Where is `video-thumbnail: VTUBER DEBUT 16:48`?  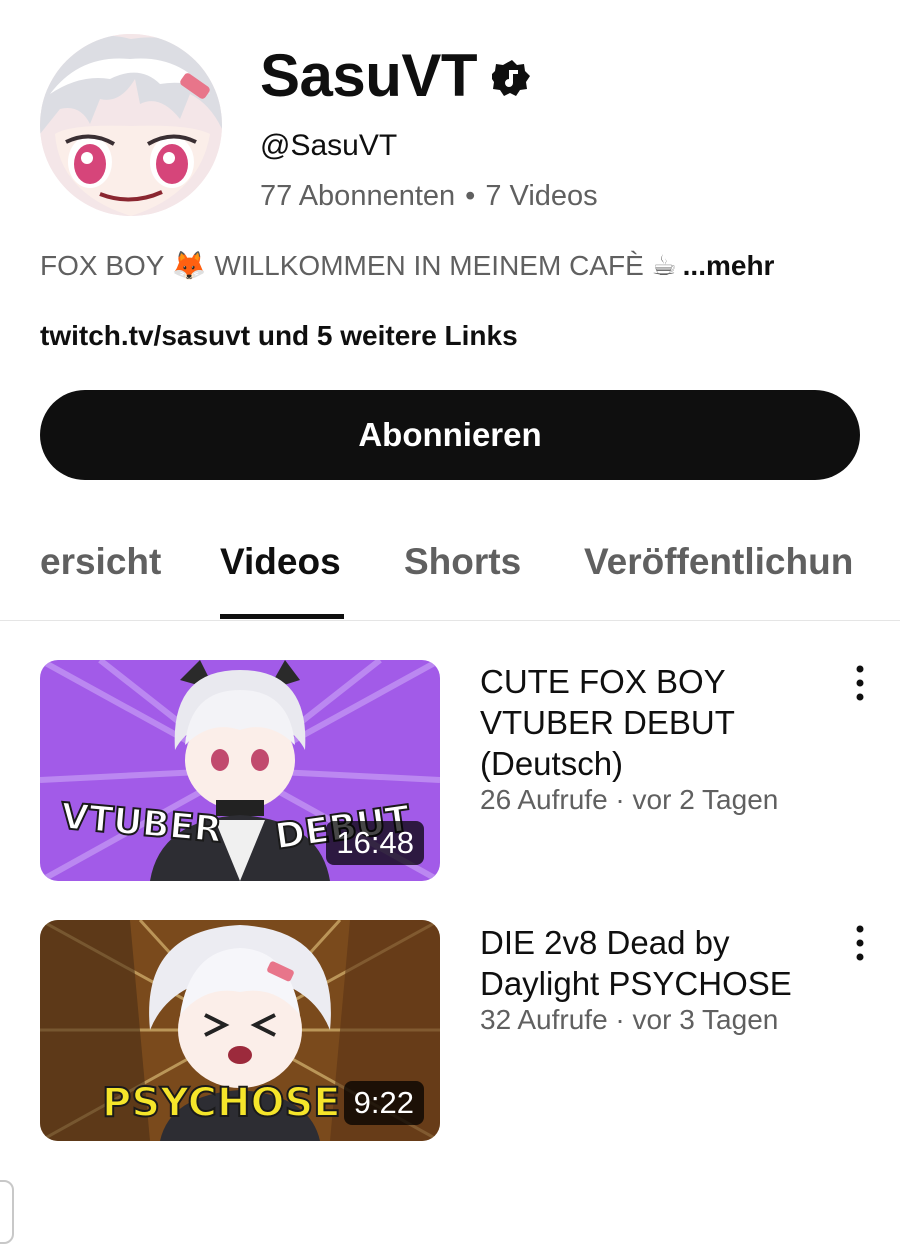
video-thumbnail: VTUBER DEBUT 16:48 is located at coordinates (240, 770).